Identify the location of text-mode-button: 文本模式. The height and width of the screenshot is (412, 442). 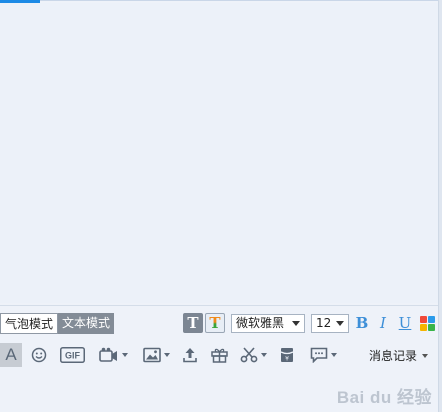
(86, 323).